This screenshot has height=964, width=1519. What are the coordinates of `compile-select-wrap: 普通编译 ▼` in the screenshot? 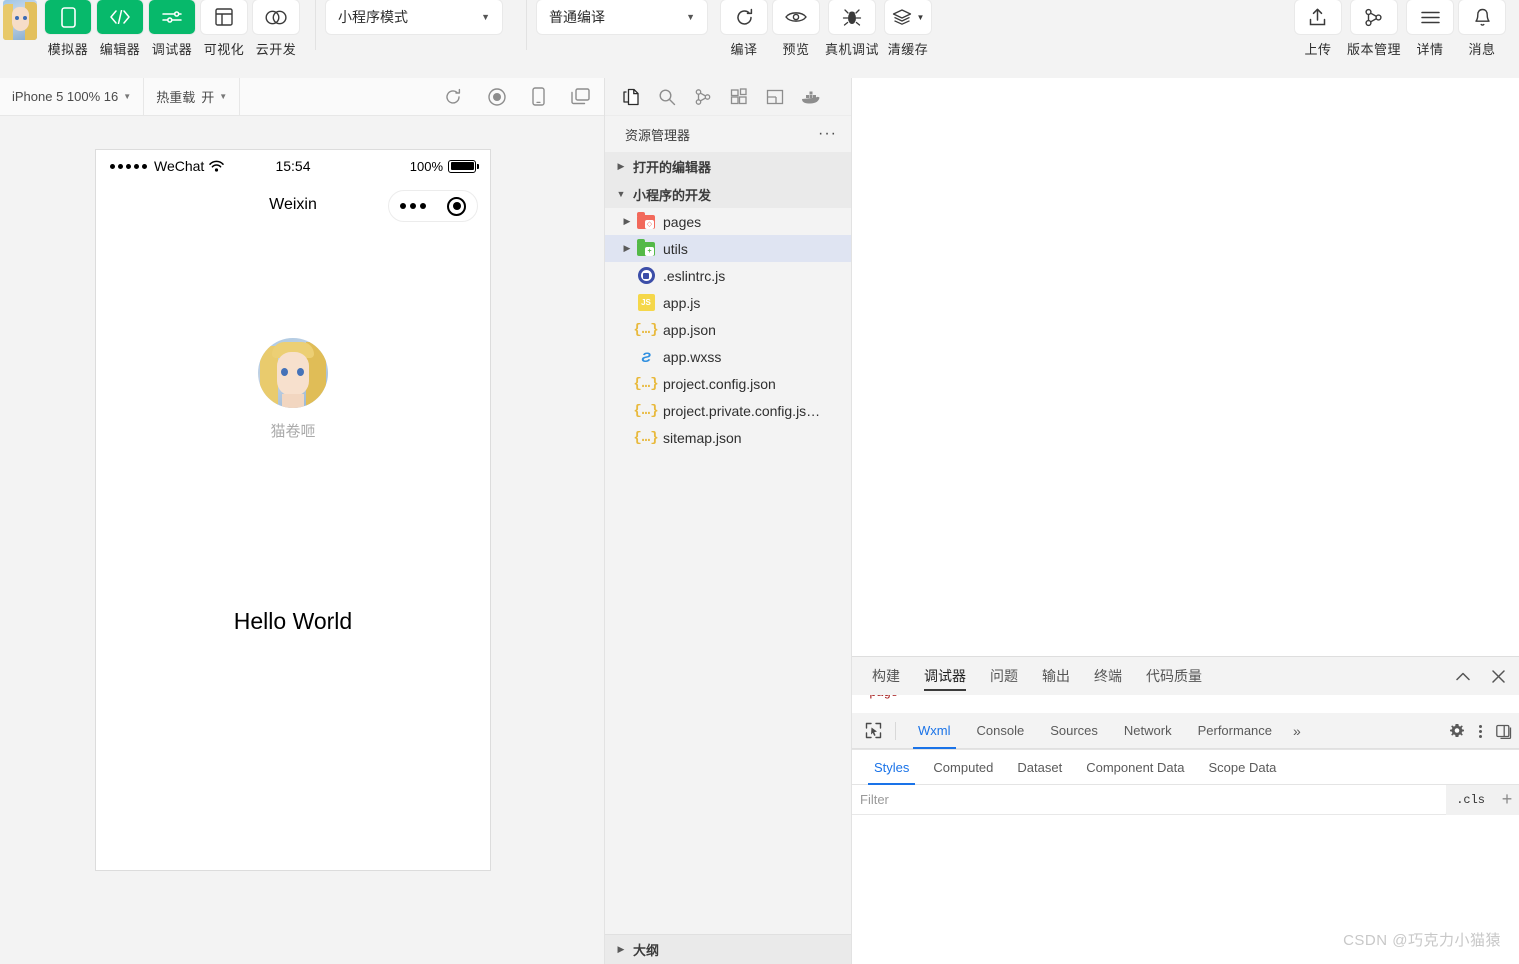 It's located at (622, 17).